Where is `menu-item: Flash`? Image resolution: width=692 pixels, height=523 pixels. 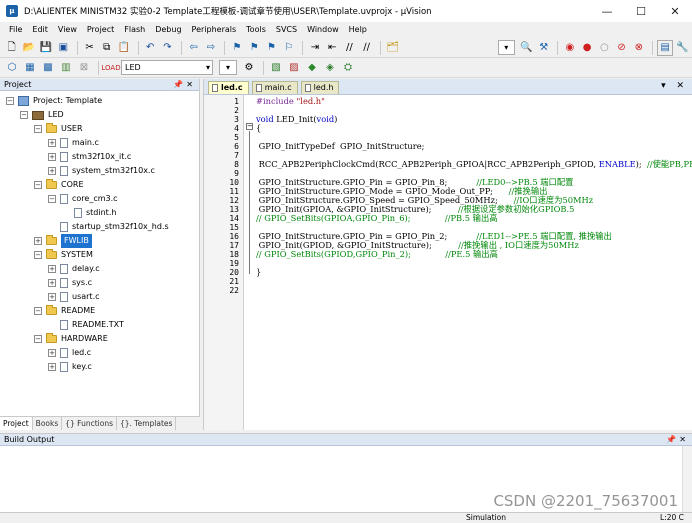 menu-item: Flash is located at coordinates (134, 30).